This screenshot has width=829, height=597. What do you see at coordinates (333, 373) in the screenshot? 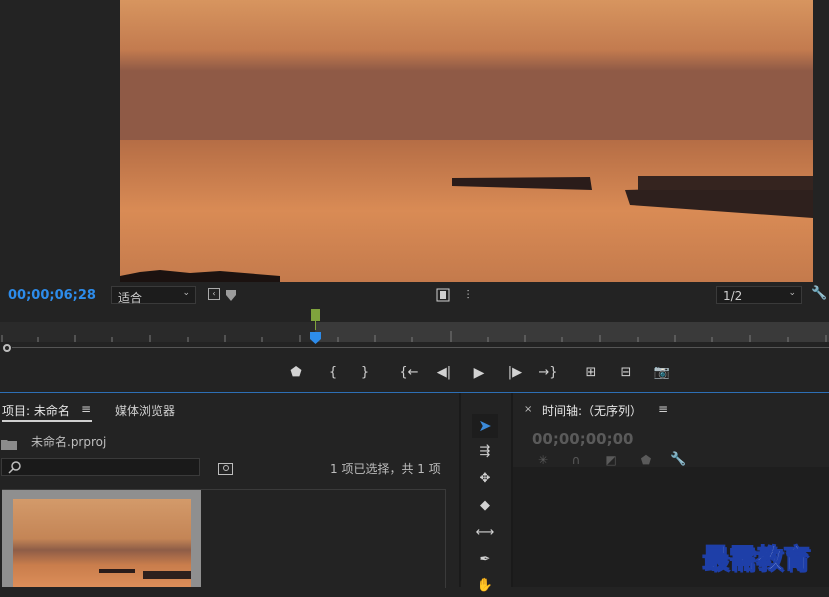
I see `mark-in-icon: {` at bounding box center [333, 373].